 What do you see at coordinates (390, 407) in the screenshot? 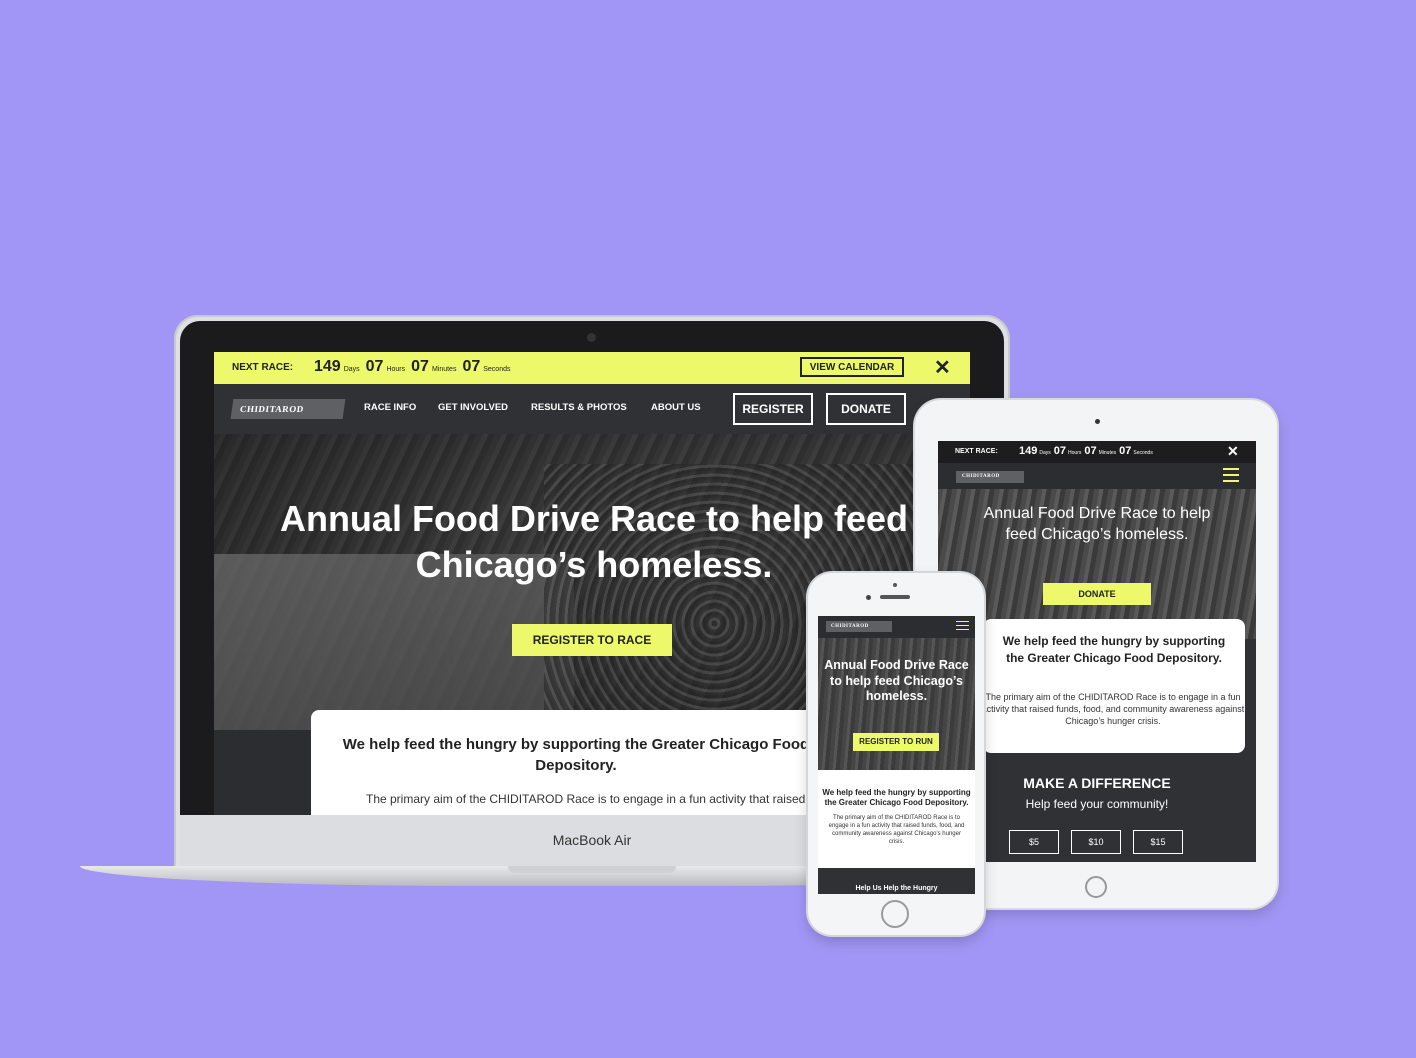
I see `nav-race-info: RACE INFO` at bounding box center [390, 407].